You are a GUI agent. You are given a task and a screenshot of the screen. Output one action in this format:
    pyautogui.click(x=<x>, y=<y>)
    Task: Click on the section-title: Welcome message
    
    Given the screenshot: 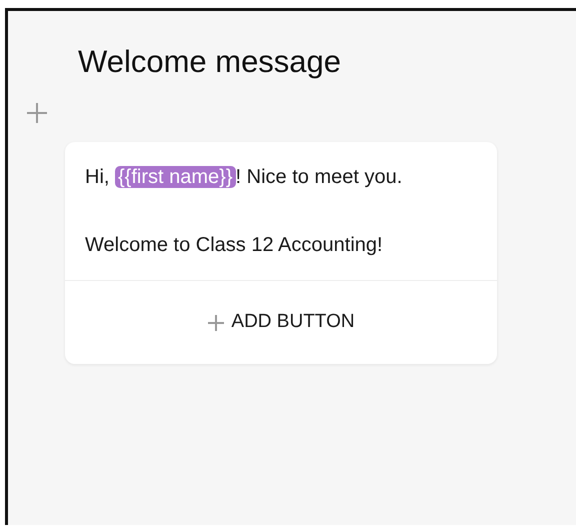 What is the action you would take?
    pyautogui.click(x=210, y=61)
    